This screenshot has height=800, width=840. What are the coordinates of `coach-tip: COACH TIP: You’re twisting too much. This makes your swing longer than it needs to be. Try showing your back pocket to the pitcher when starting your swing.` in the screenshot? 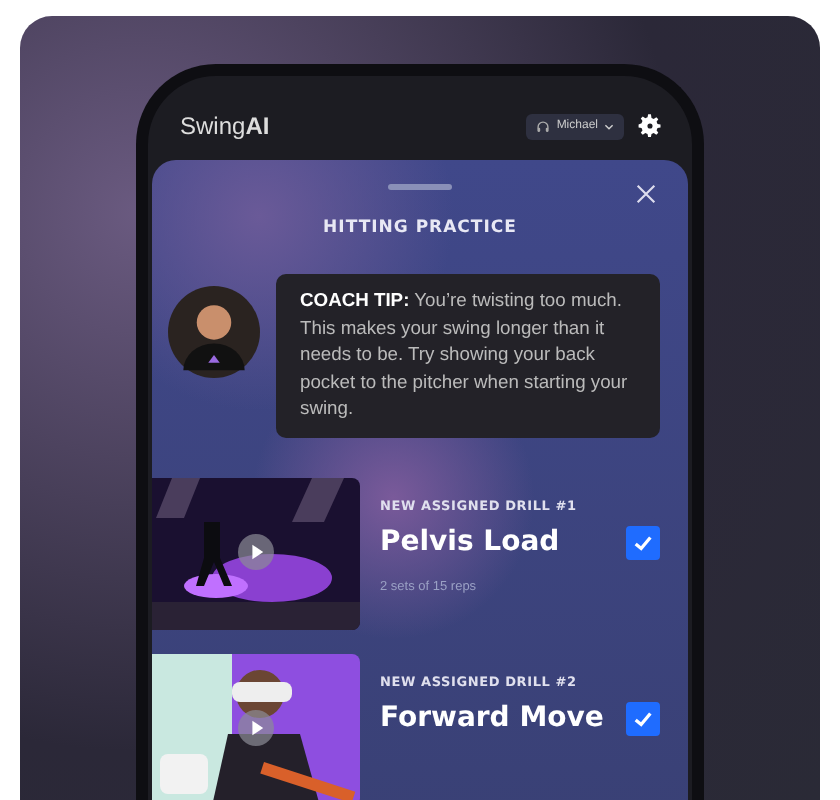 It's located at (468, 355).